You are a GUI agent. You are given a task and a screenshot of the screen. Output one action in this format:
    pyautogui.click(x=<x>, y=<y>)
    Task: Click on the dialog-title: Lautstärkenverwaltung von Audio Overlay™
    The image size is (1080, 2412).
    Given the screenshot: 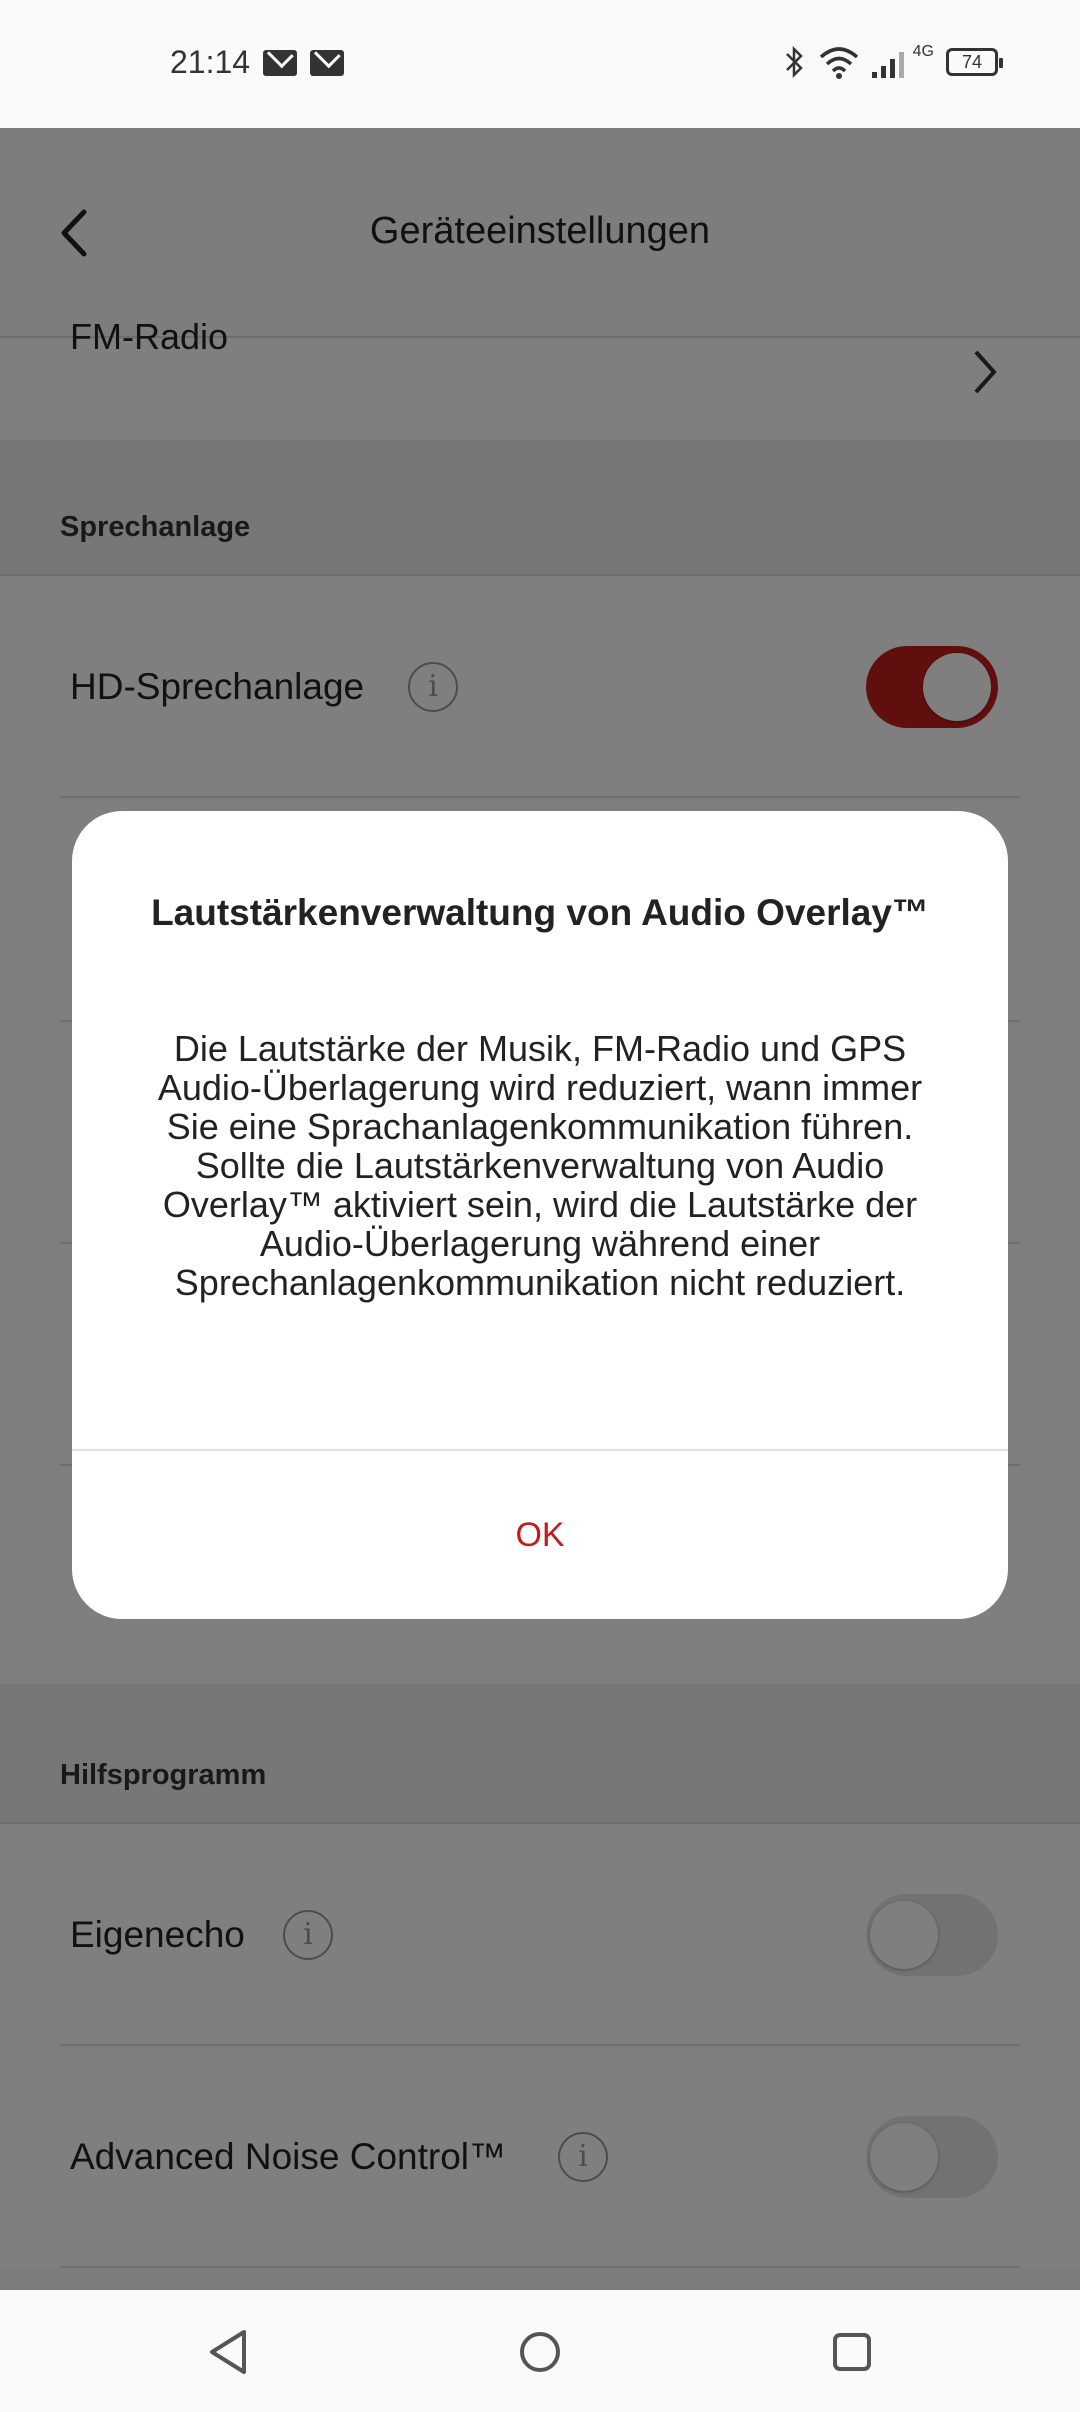 What is the action you would take?
    pyautogui.click(x=540, y=912)
    